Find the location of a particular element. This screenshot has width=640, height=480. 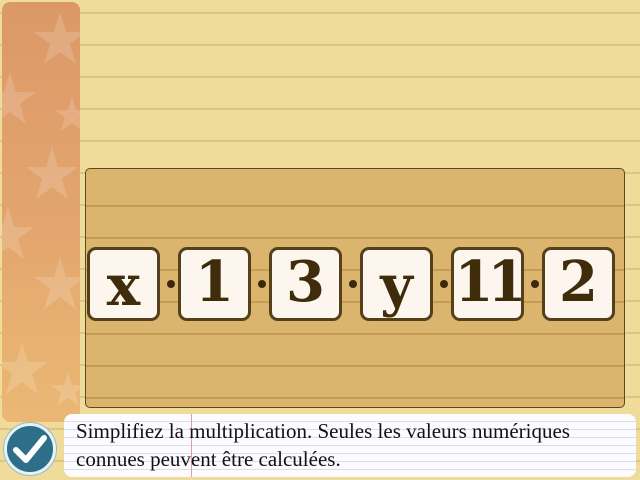

tile-number-3: 3 is located at coordinates (305, 284).